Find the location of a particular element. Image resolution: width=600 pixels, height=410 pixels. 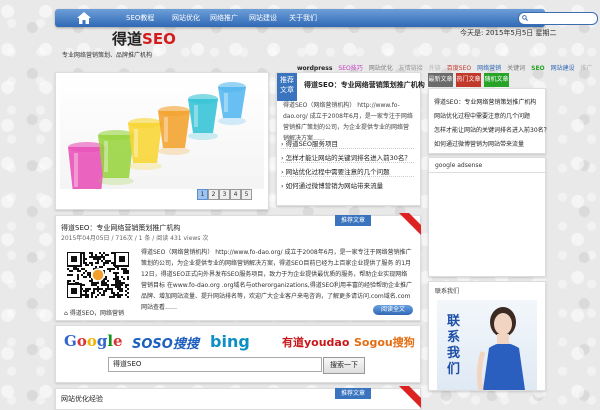

qr-code-image is located at coordinates (98, 275).